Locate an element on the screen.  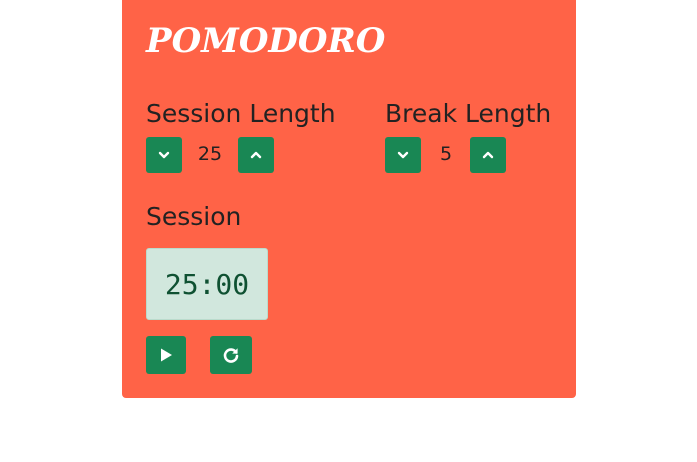
session-decrement-button is located at coordinates (164, 155).